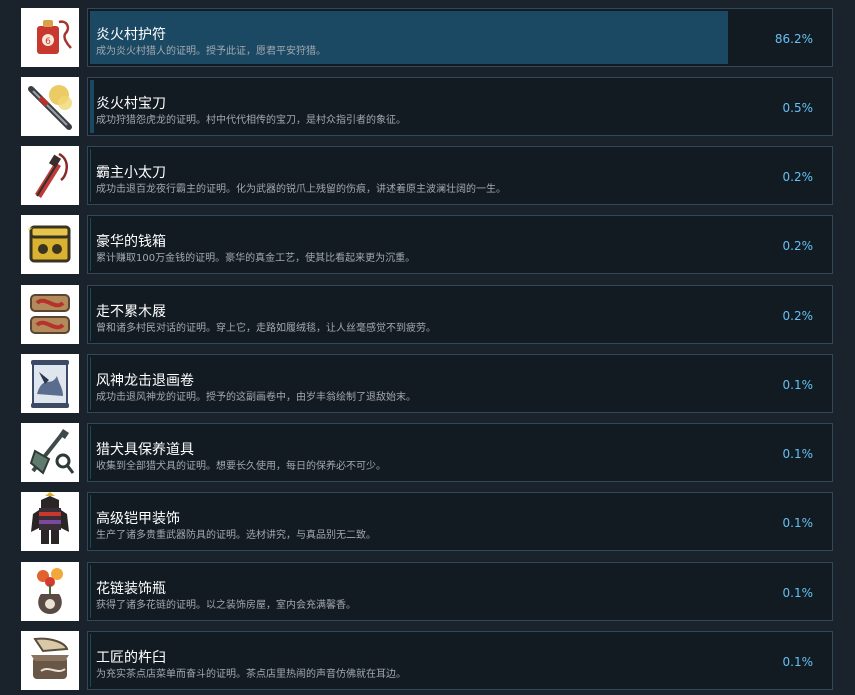  I want to click on achievement-description: 累计赚取100万金钱的证明。豪华的真金工艺，使其比看起来更为沉重。, so click(256, 258).